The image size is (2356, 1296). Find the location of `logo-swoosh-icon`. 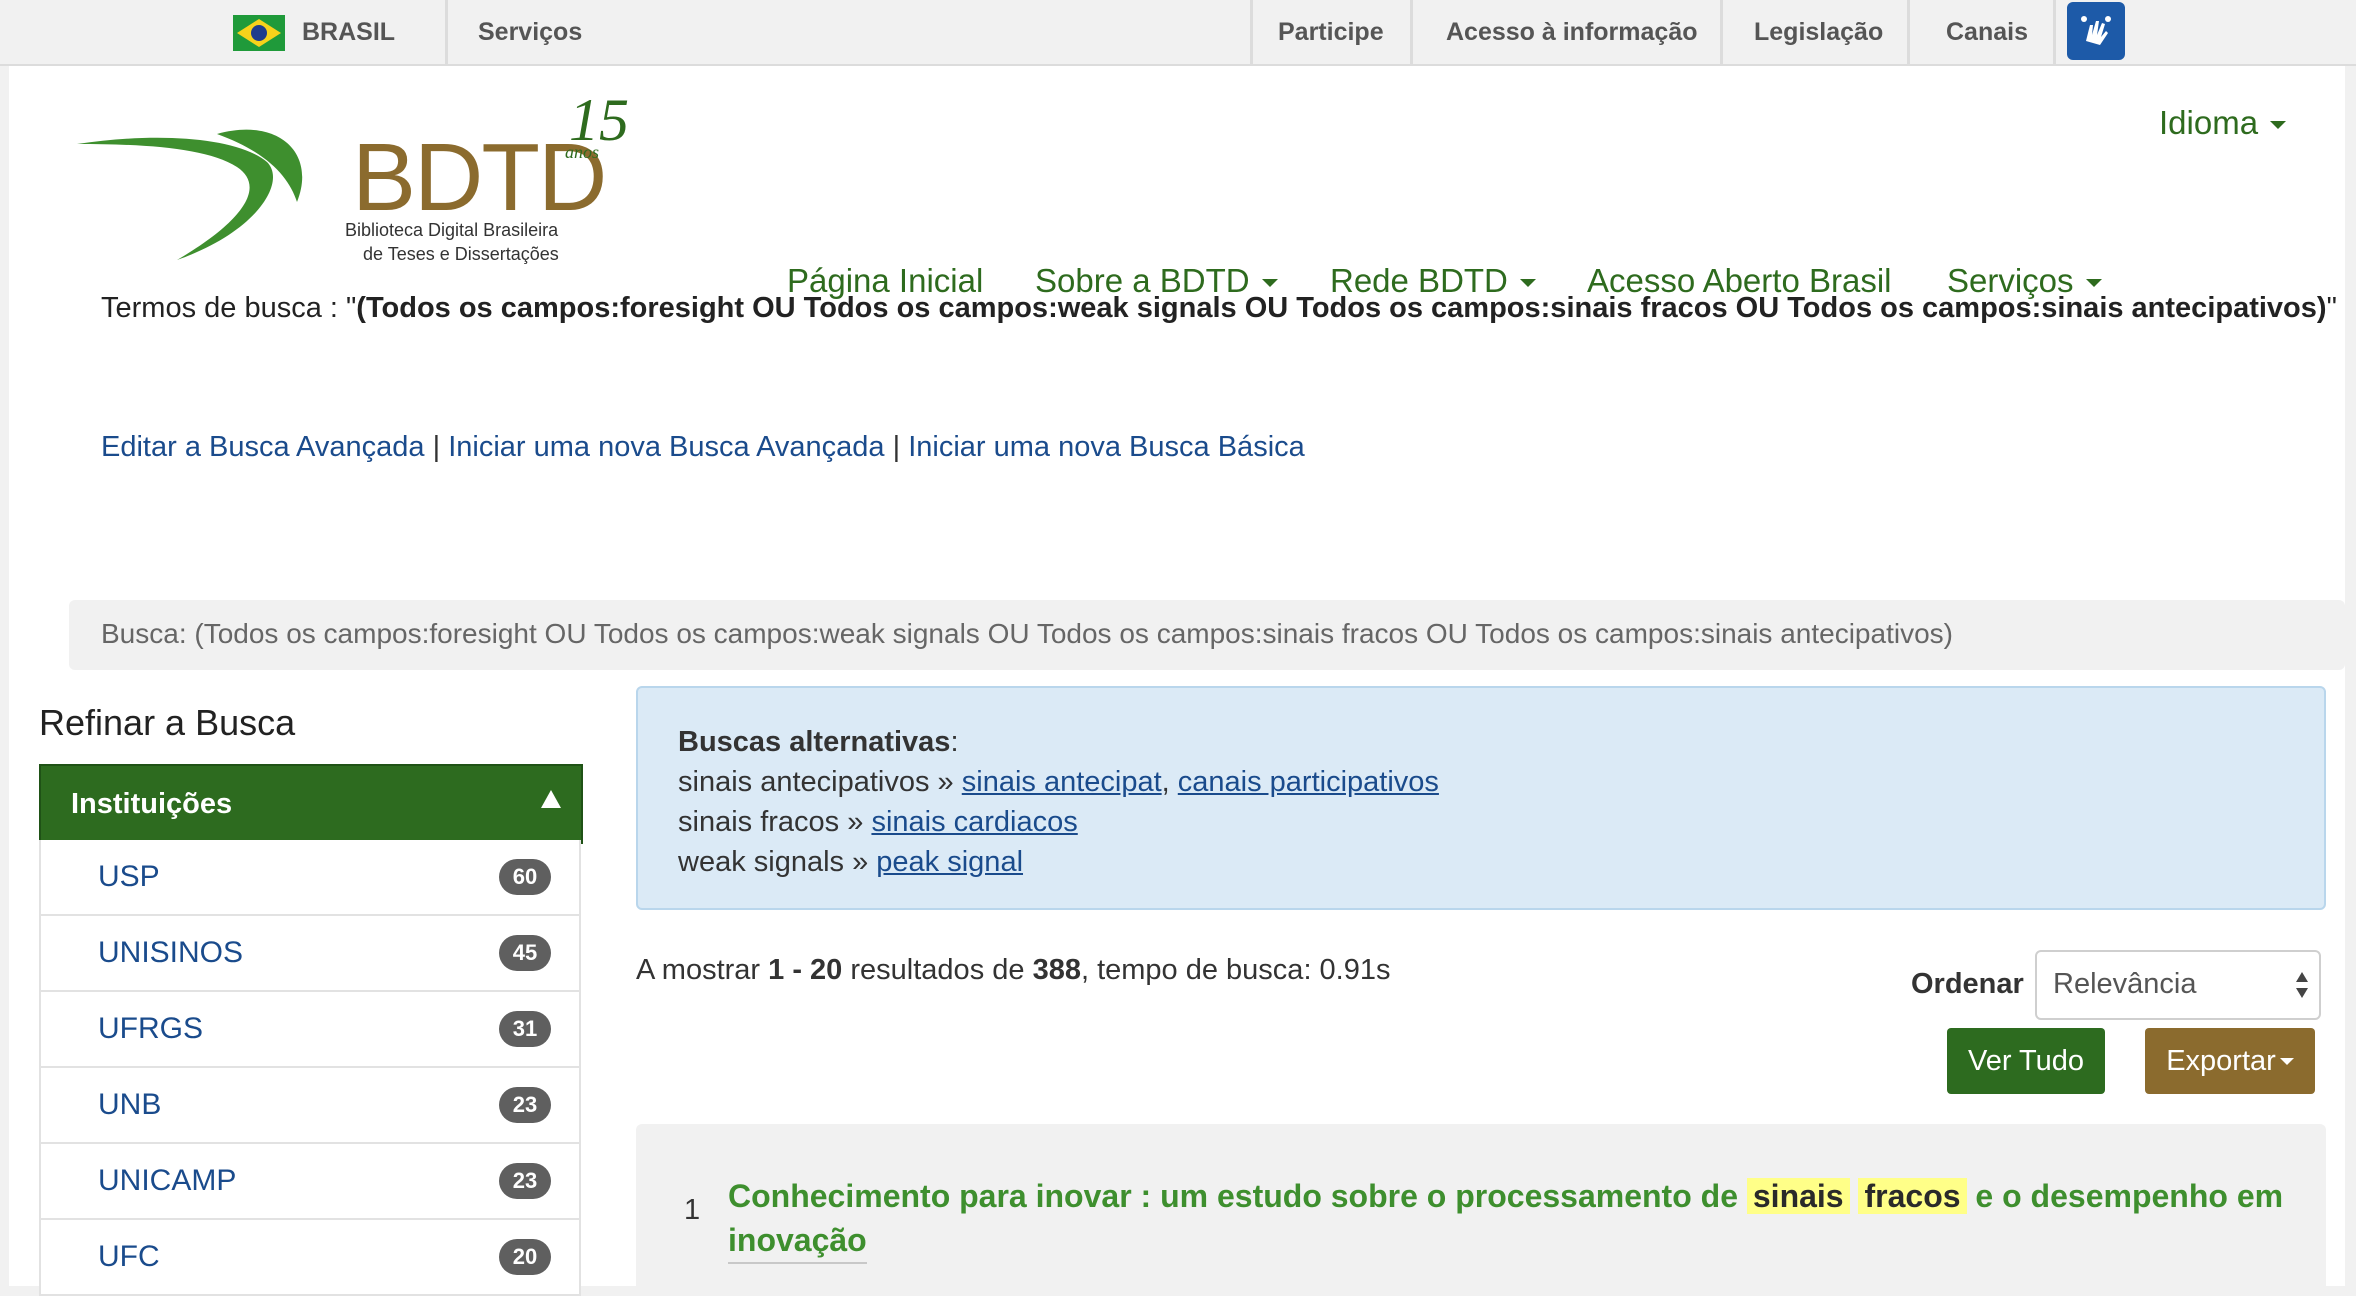

logo-swoosh-icon is located at coordinates (190, 194).